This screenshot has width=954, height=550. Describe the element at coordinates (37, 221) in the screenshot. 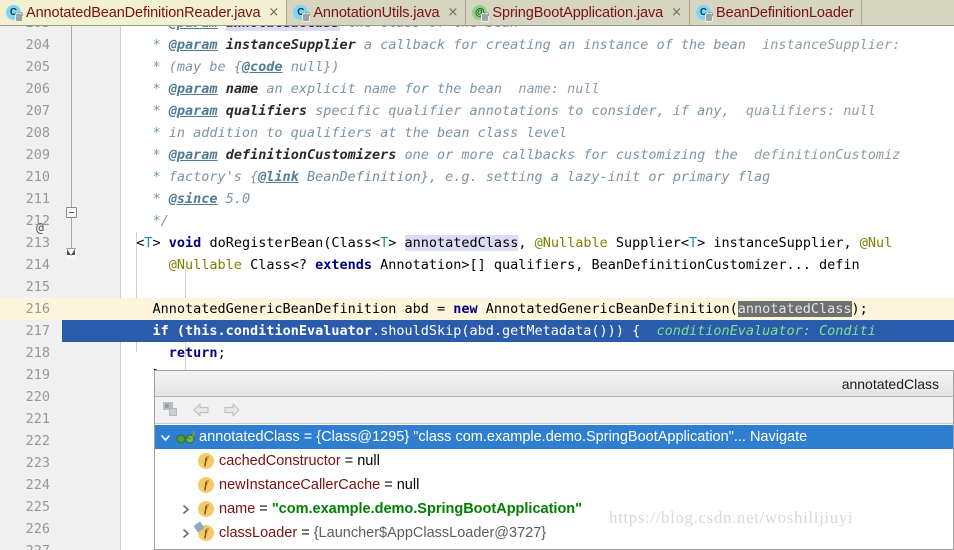

I see `line-number: 212` at that location.